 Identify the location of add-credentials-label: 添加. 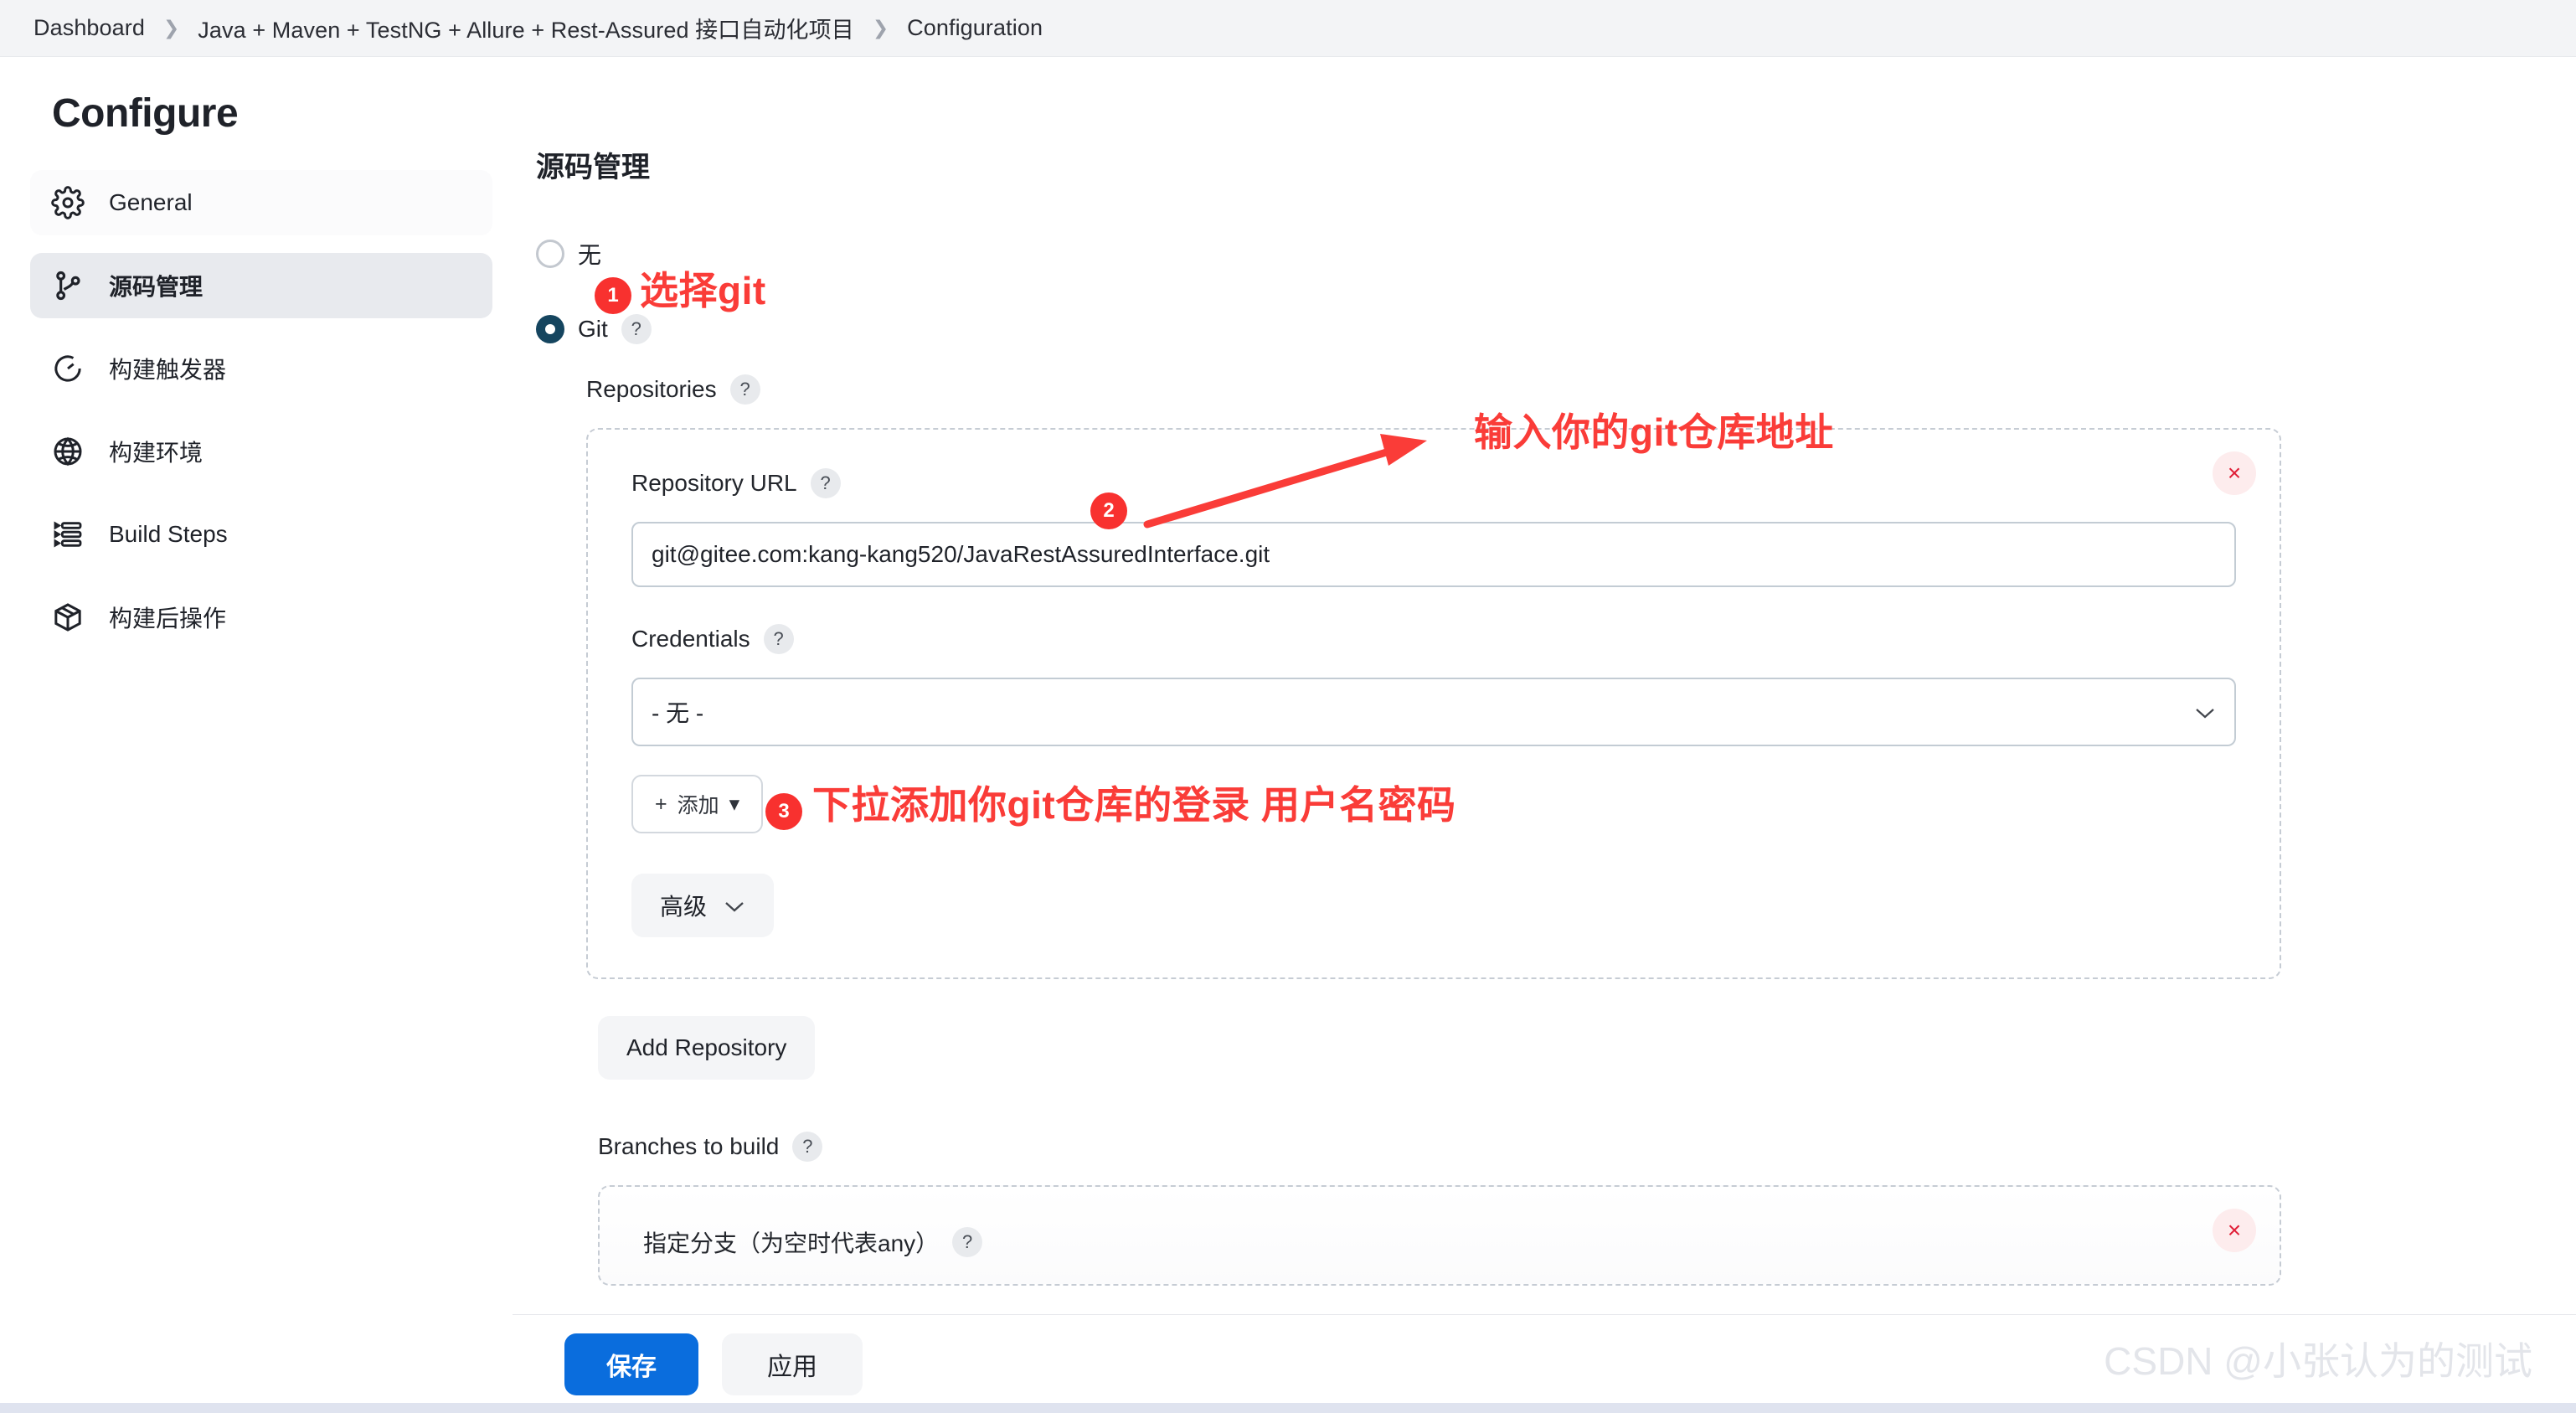
(698, 806).